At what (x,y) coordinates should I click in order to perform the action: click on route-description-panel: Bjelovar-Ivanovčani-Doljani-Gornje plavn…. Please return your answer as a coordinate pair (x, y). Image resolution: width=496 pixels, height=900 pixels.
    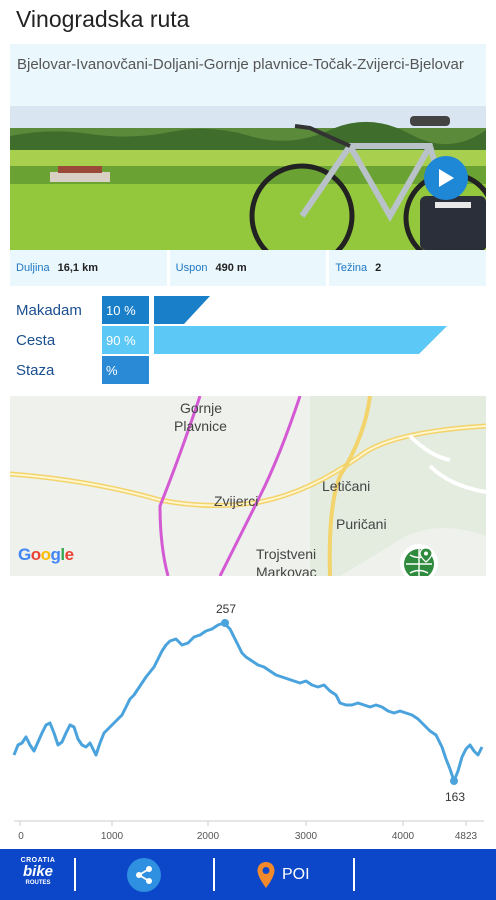
    Looking at the image, I should click on (248, 75).